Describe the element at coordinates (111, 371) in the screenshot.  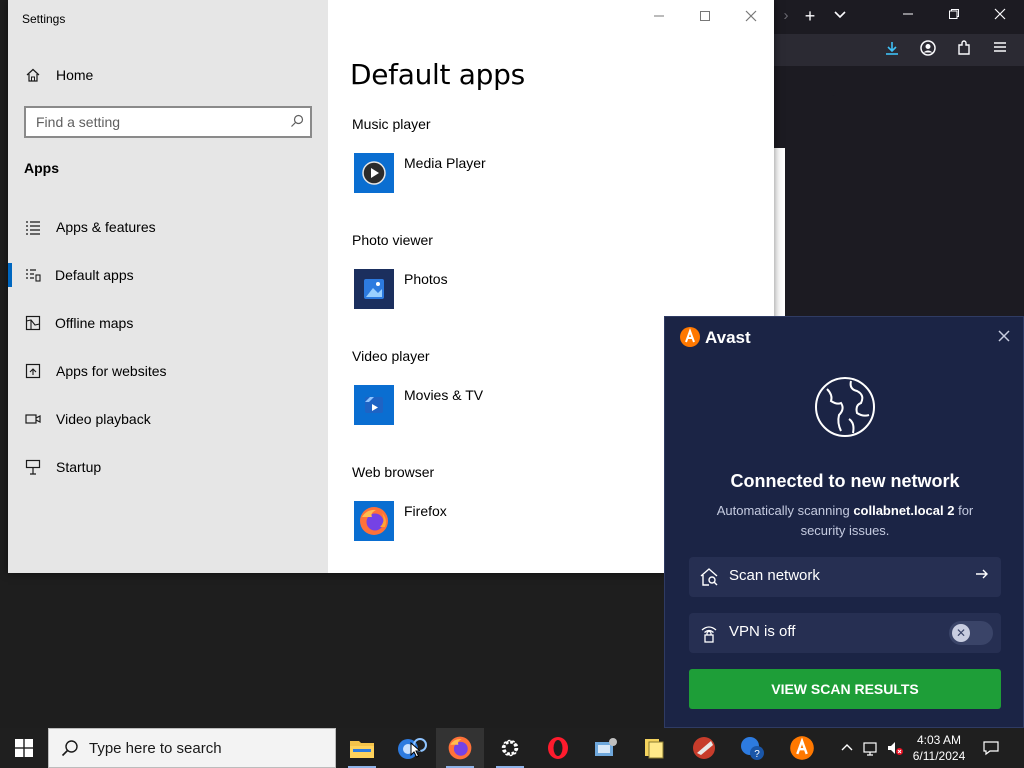
I see `sidebar-item-label: Apps for websites` at that location.